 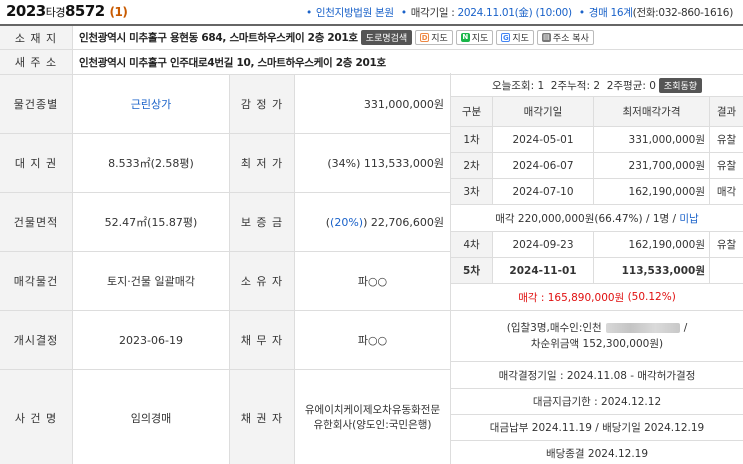 What do you see at coordinates (151, 417) in the screenshot?
I see `case-name-value: 임의경매` at bounding box center [151, 417].